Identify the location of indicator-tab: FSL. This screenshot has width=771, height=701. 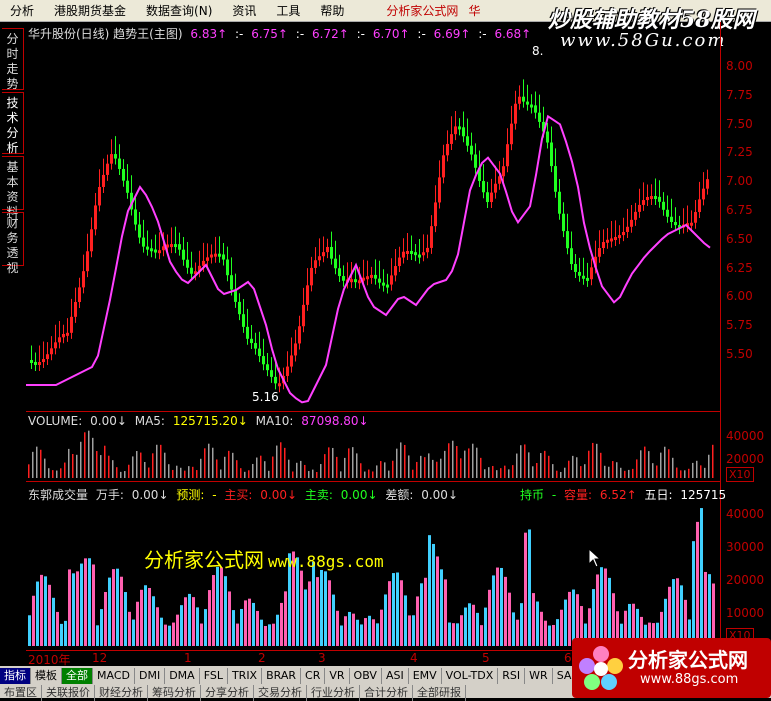
(214, 676).